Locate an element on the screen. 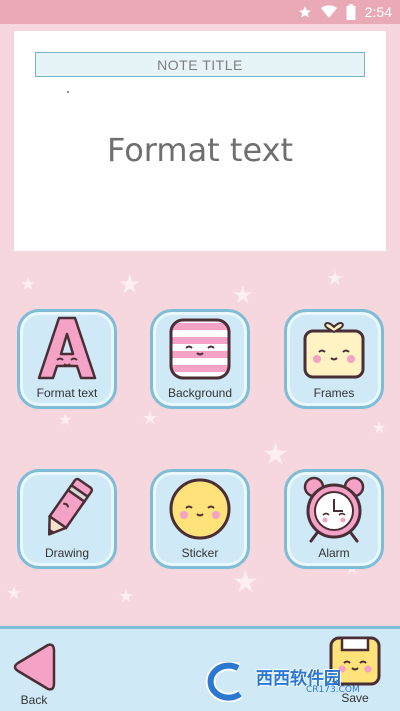 This screenshot has width=400, height=711. striped-square-icon is located at coordinates (200, 349).